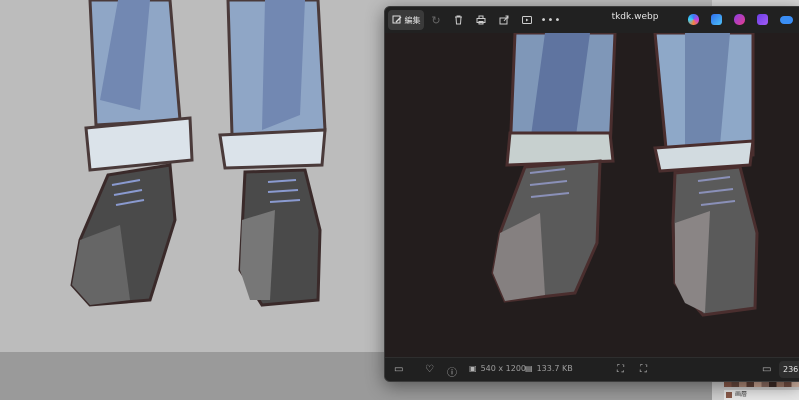  I want to click on rotate-icon: ↻, so click(436, 20).